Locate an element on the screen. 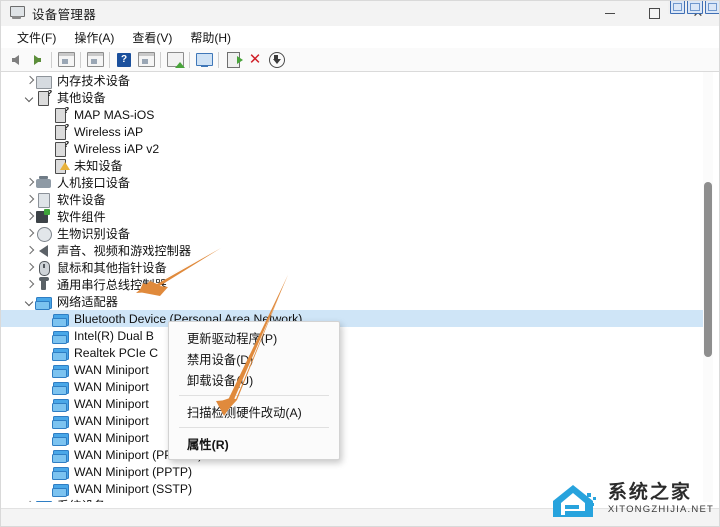 Image resolution: width=720 pixels, height=527 pixels. tree-item-other-devices: 其他设备 is located at coordinates (352, 97).